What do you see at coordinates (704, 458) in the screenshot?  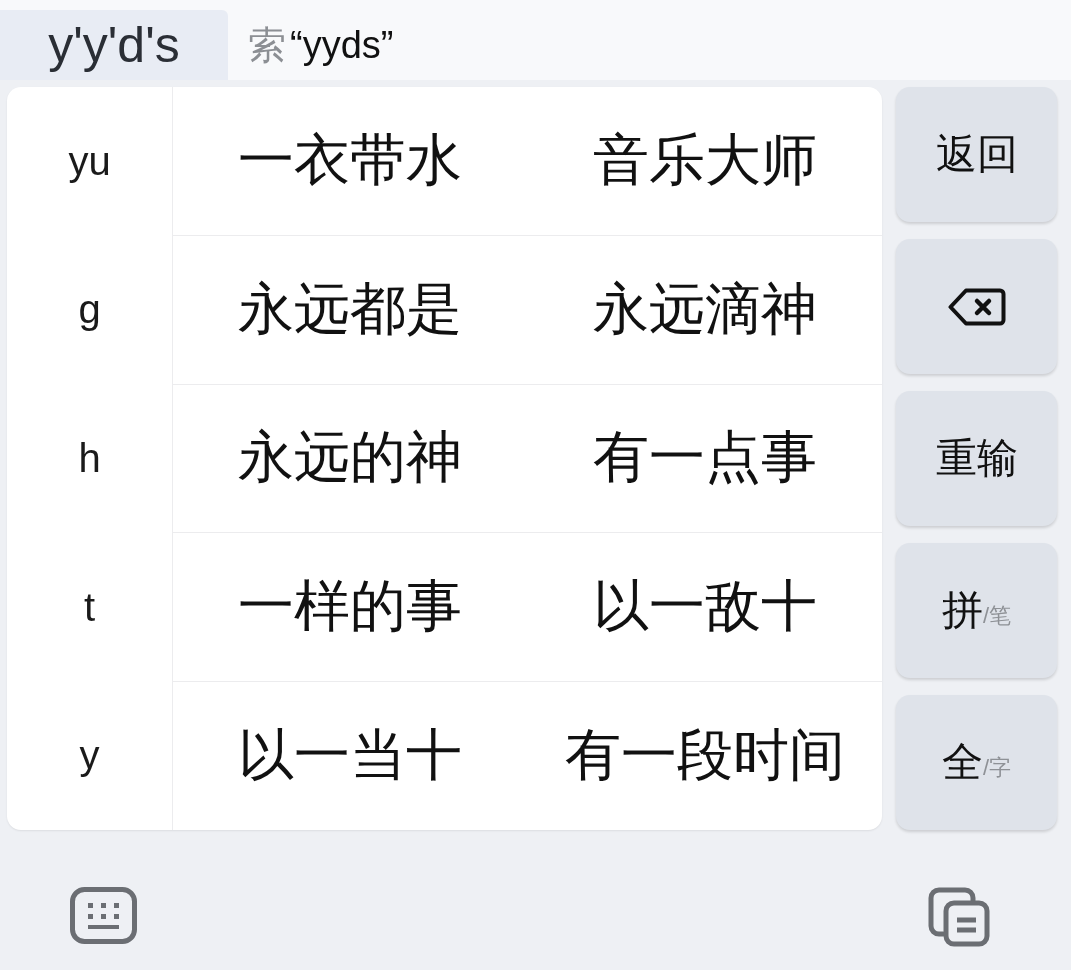 I see `candidate-word: 有一点事` at bounding box center [704, 458].